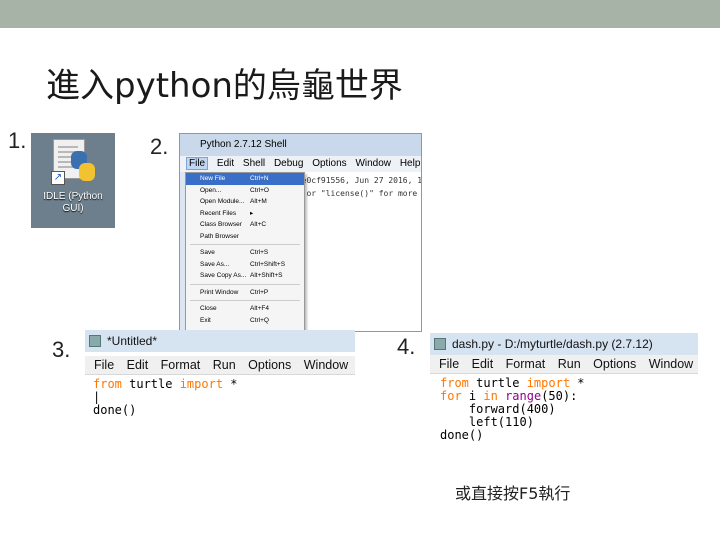 Image resolution: width=720 pixels, height=540 pixels. Describe the element at coordinates (220, 341) in the screenshot. I see `untitled-title-bar: *Untitled*` at that location.